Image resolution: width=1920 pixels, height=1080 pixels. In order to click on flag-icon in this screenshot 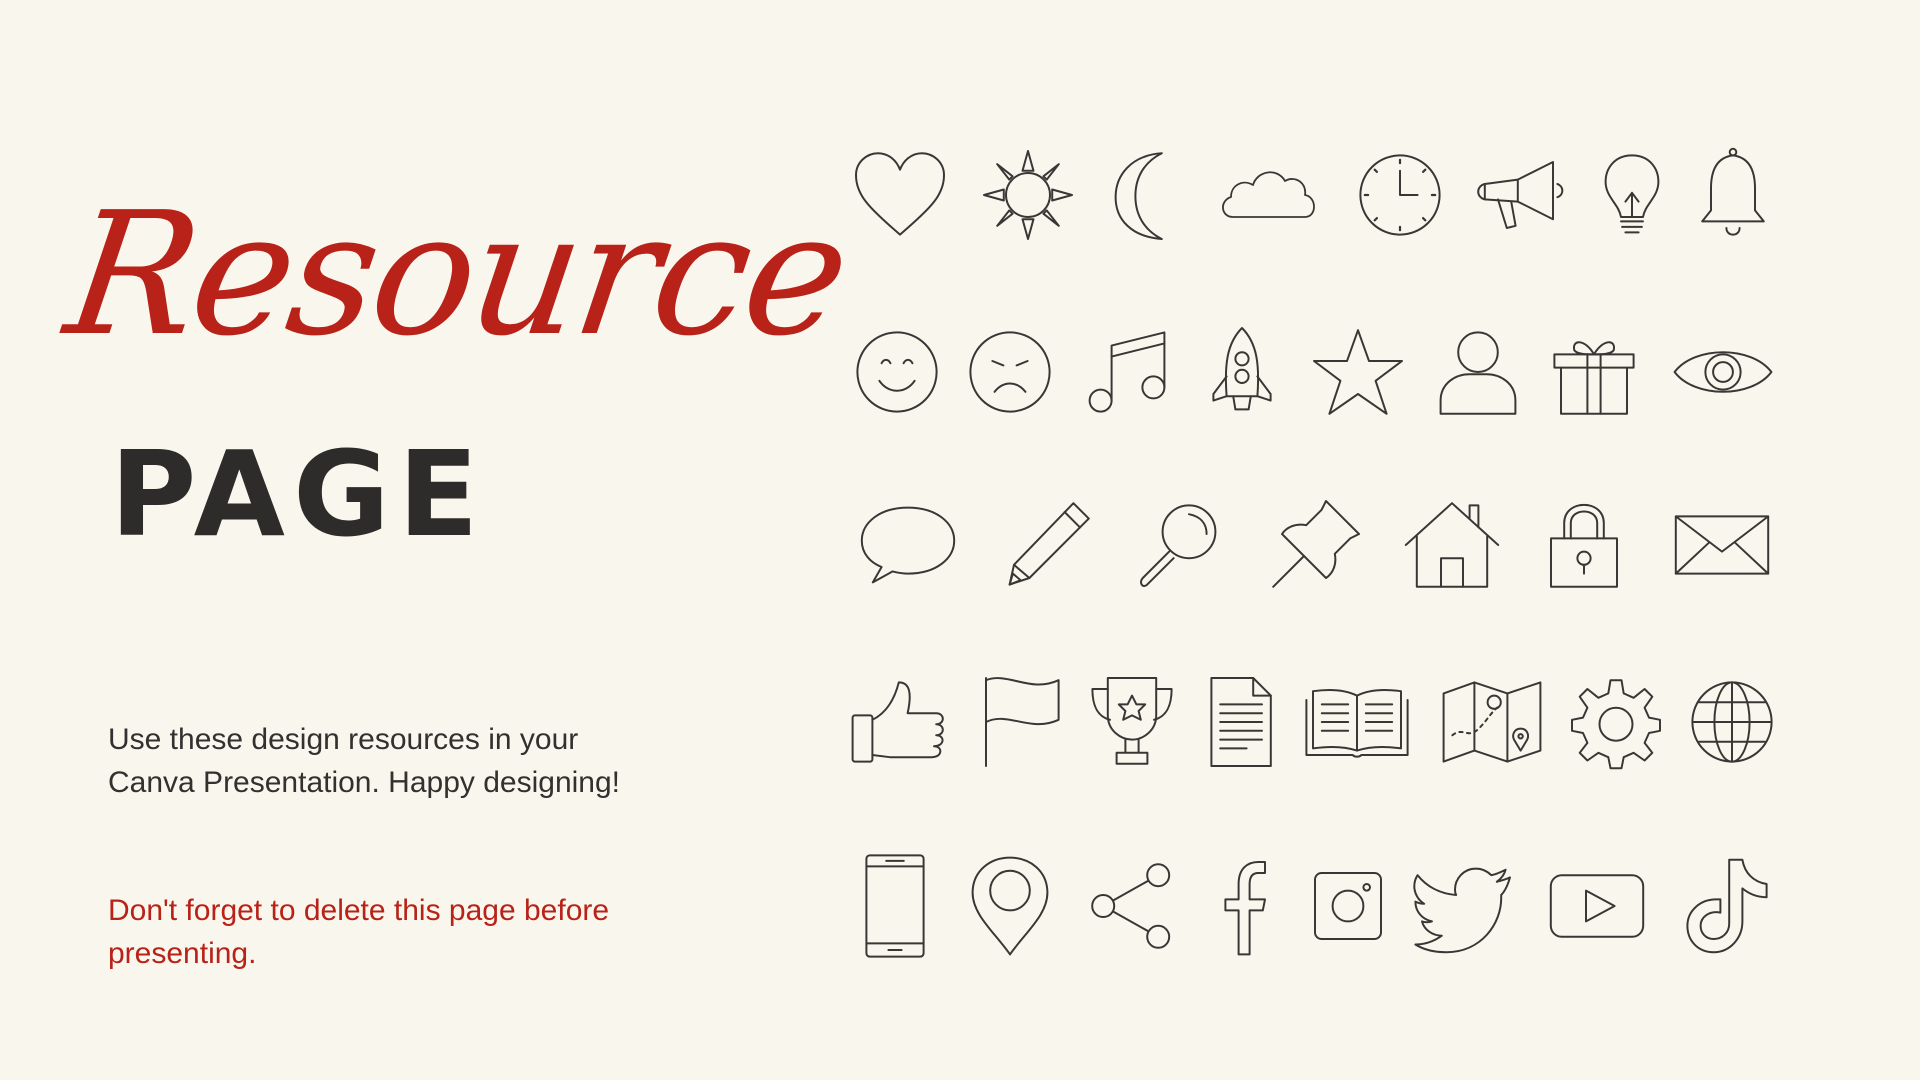, I will do `click(1019, 722)`.